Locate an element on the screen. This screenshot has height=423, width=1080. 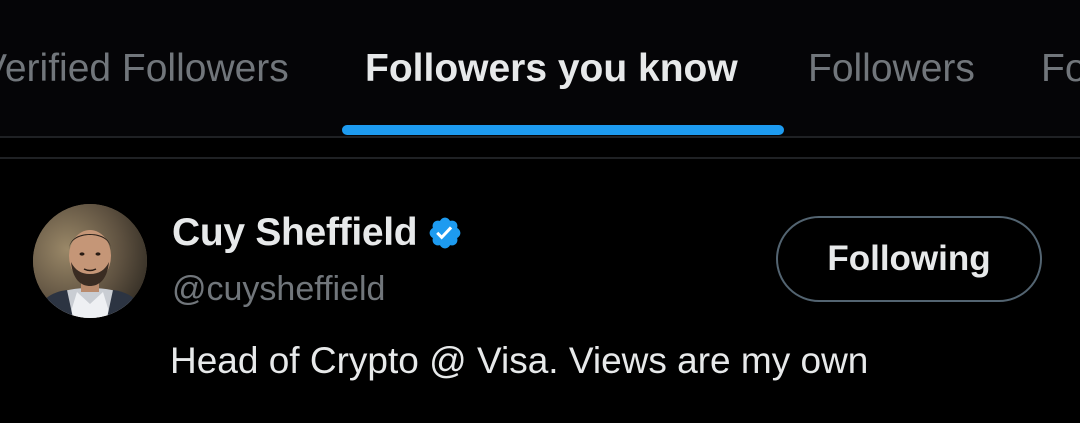
active-tab-indicator is located at coordinates (563, 130).